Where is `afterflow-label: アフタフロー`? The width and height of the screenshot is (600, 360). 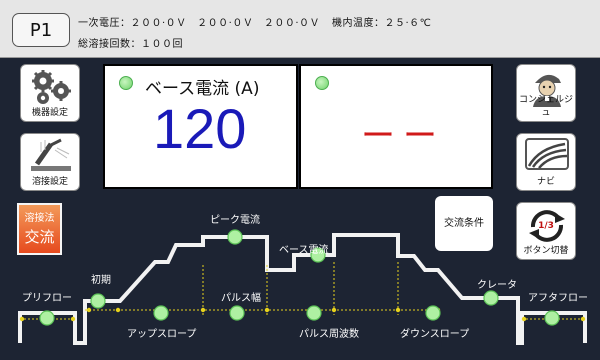 afterflow-label: アフタフロー is located at coordinates (558, 298).